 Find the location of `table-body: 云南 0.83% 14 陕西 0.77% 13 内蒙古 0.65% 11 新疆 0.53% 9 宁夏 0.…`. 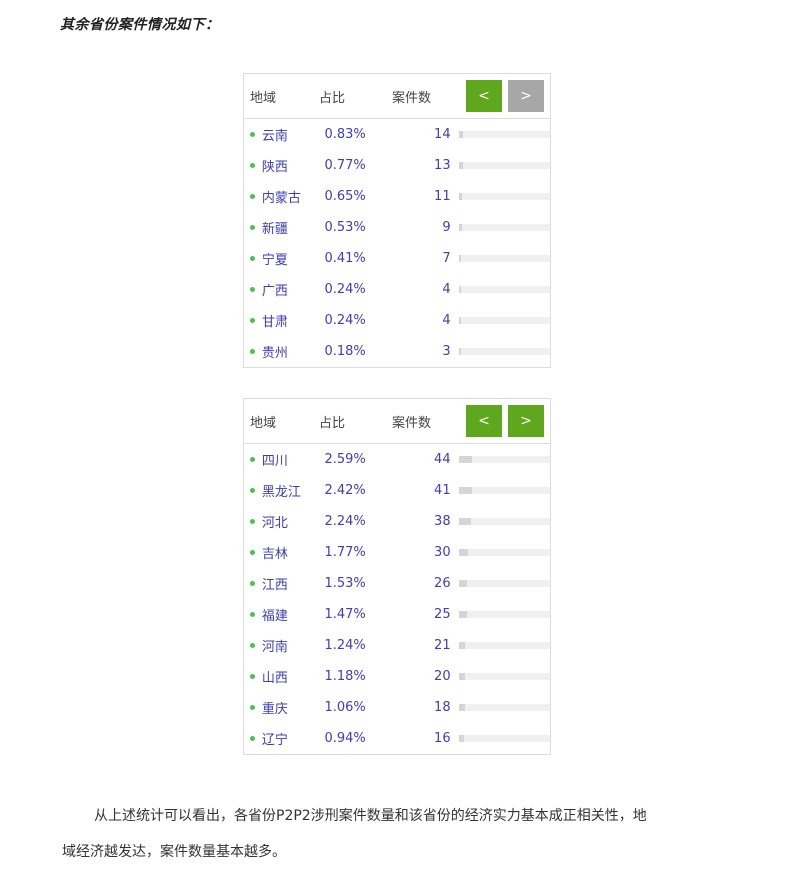

table-body: 云南 0.83% 14 陕西 0.77% 13 内蒙古 0.65% 11 新疆 0.53% 9 宁夏 0.… is located at coordinates (397, 243).